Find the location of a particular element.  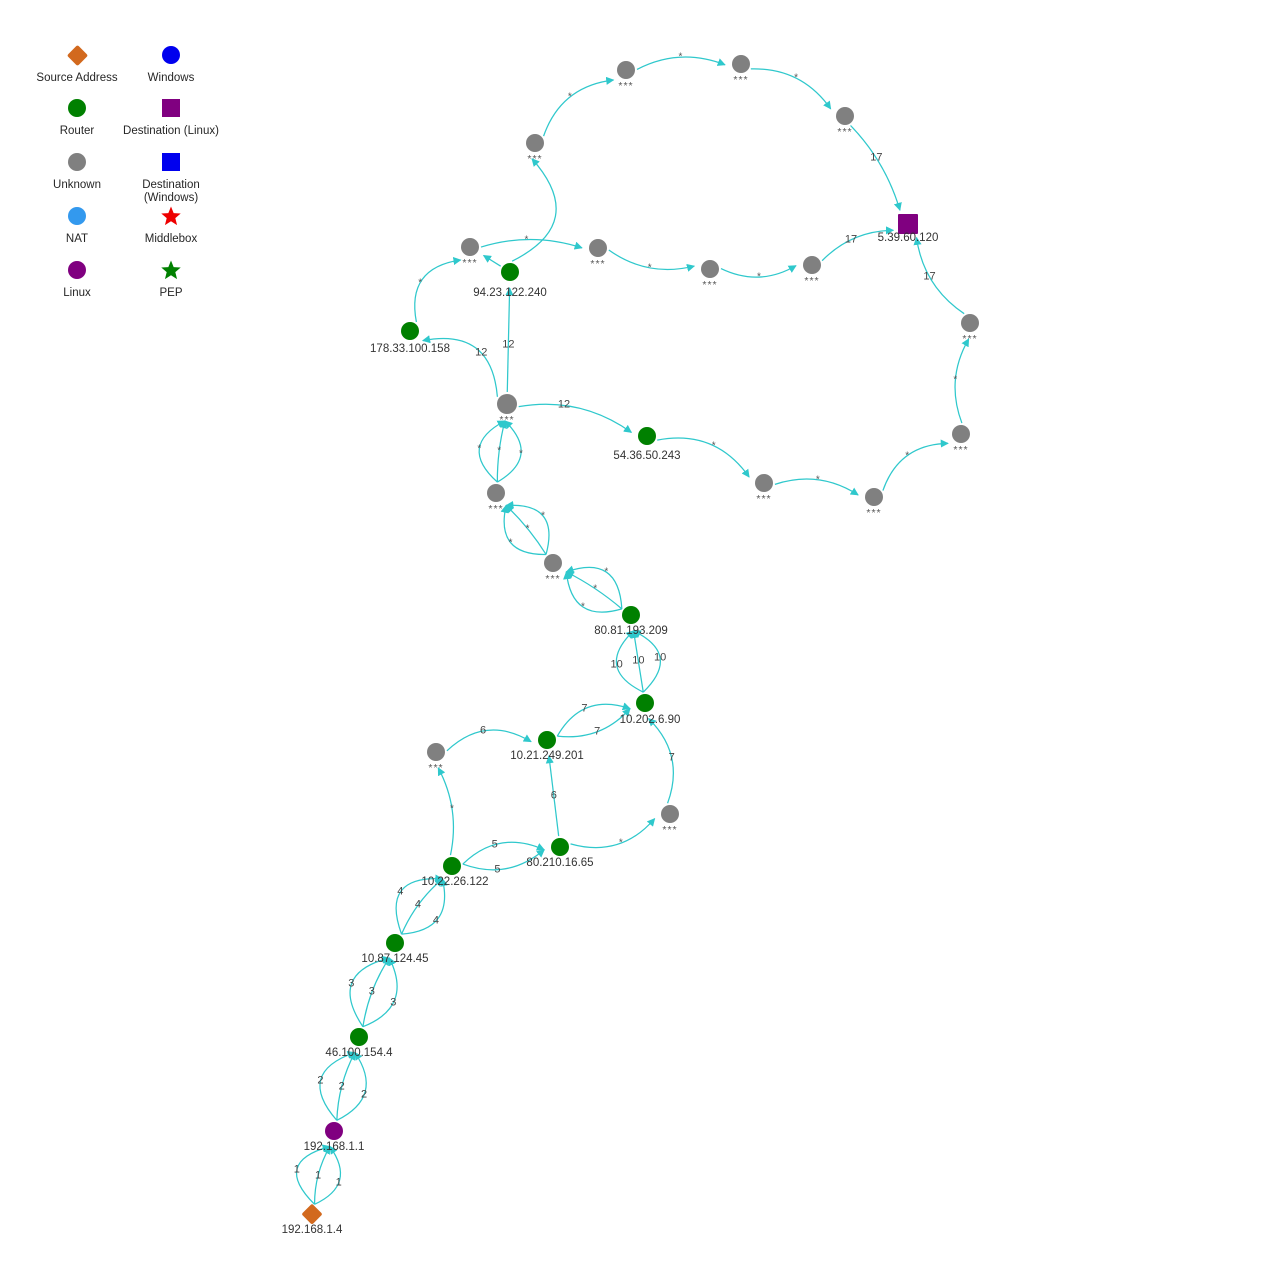

legend-item-pep: PEP is located at coordinates (171, 276).